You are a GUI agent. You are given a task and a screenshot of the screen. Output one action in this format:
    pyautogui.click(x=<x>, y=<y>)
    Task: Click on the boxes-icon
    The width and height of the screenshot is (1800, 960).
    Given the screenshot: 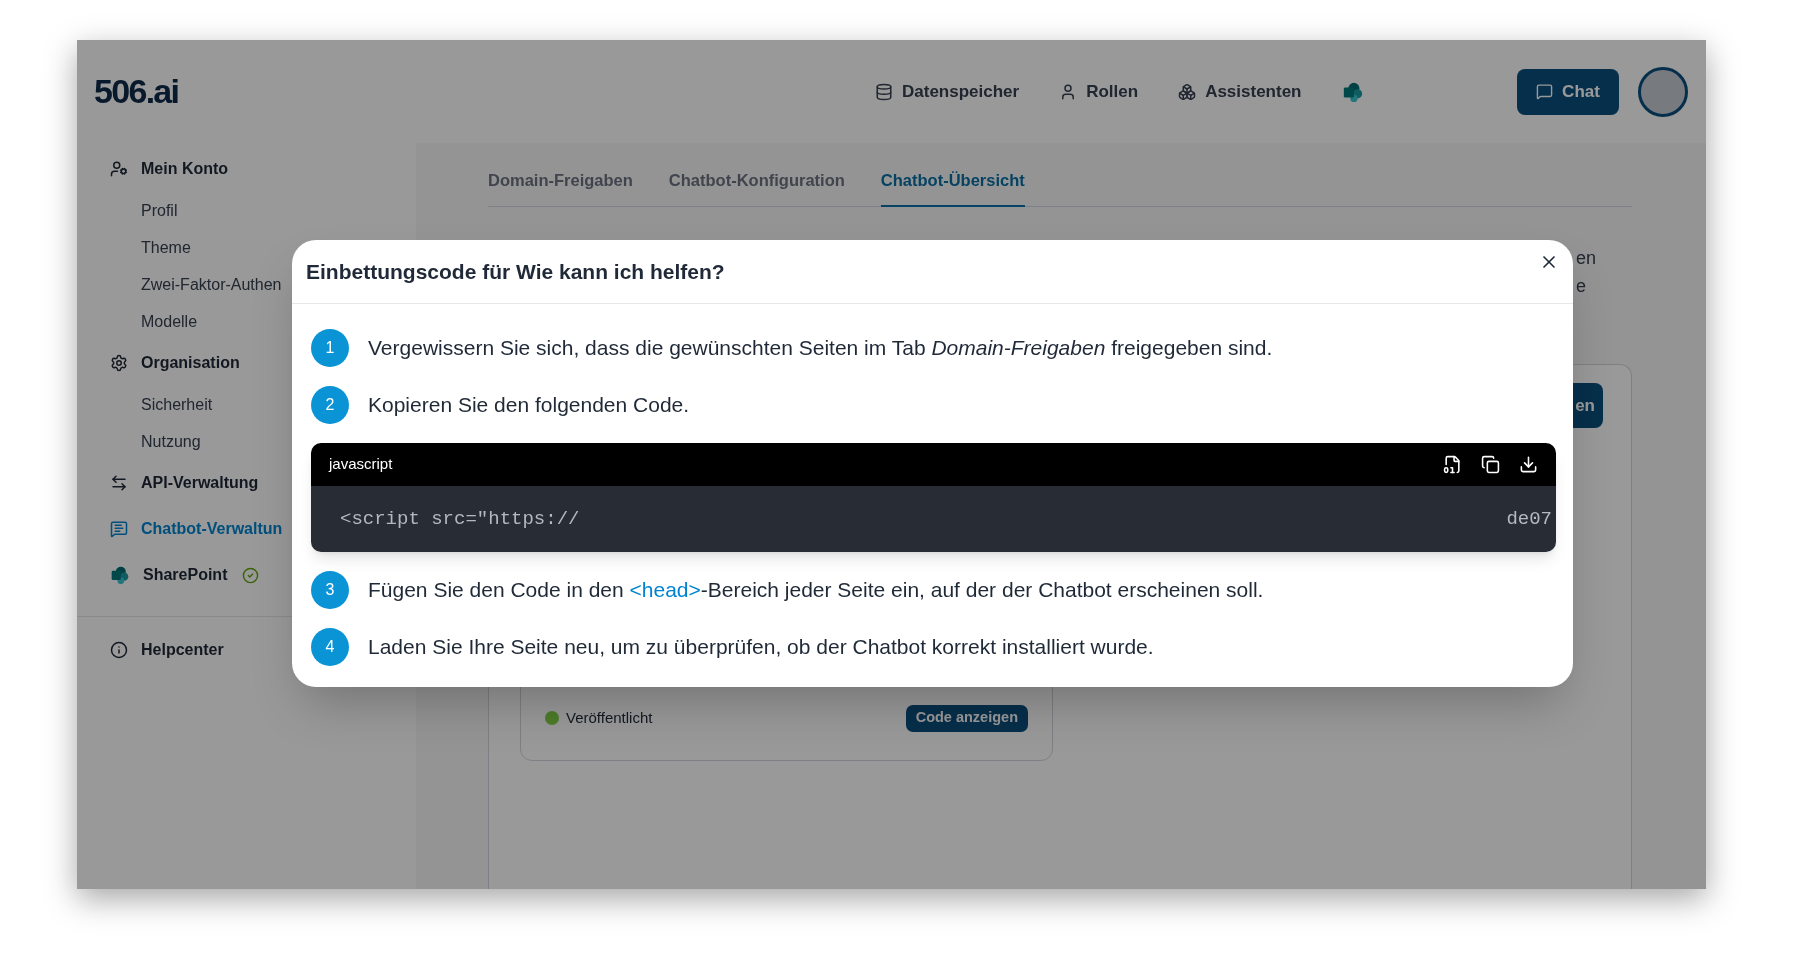 What is the action you would take?
    pyautogui.click(x=1187, y=91)
    